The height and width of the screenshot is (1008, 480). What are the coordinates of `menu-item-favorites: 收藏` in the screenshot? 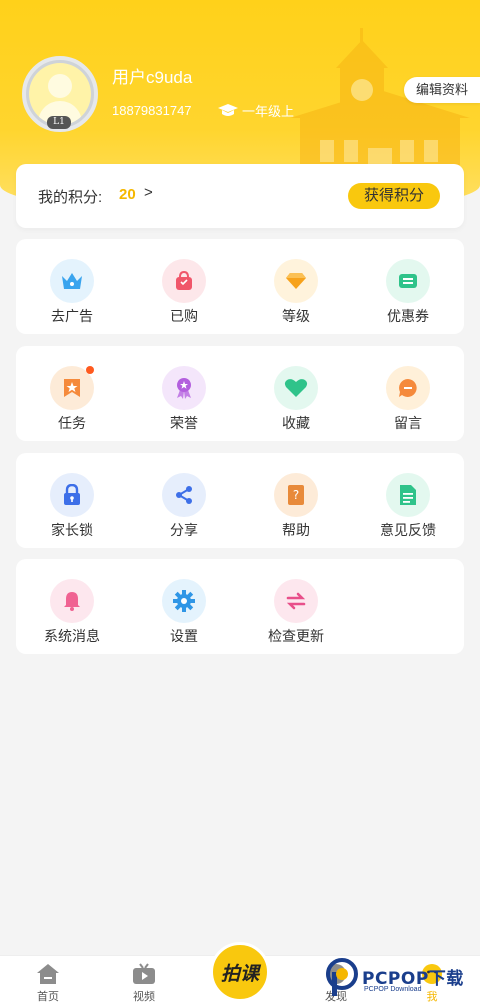 It's located at (296, 393).